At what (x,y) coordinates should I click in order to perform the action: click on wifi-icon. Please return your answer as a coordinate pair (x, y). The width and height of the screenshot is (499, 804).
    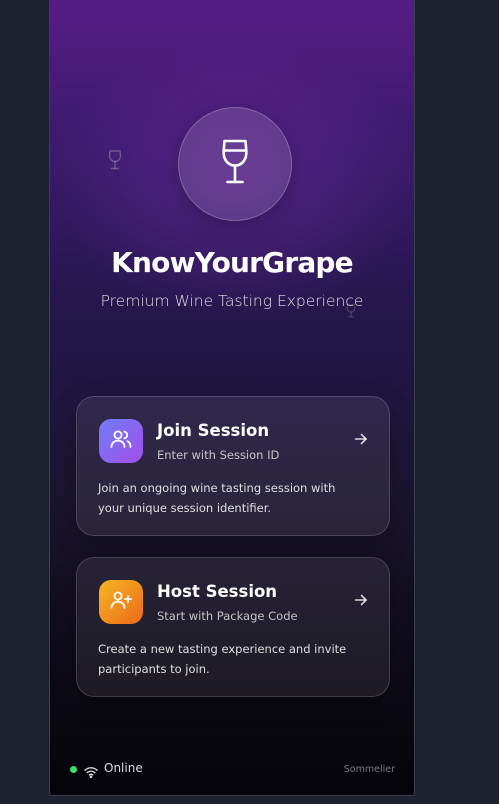
    Looking at the image, I should click on (91, 772).